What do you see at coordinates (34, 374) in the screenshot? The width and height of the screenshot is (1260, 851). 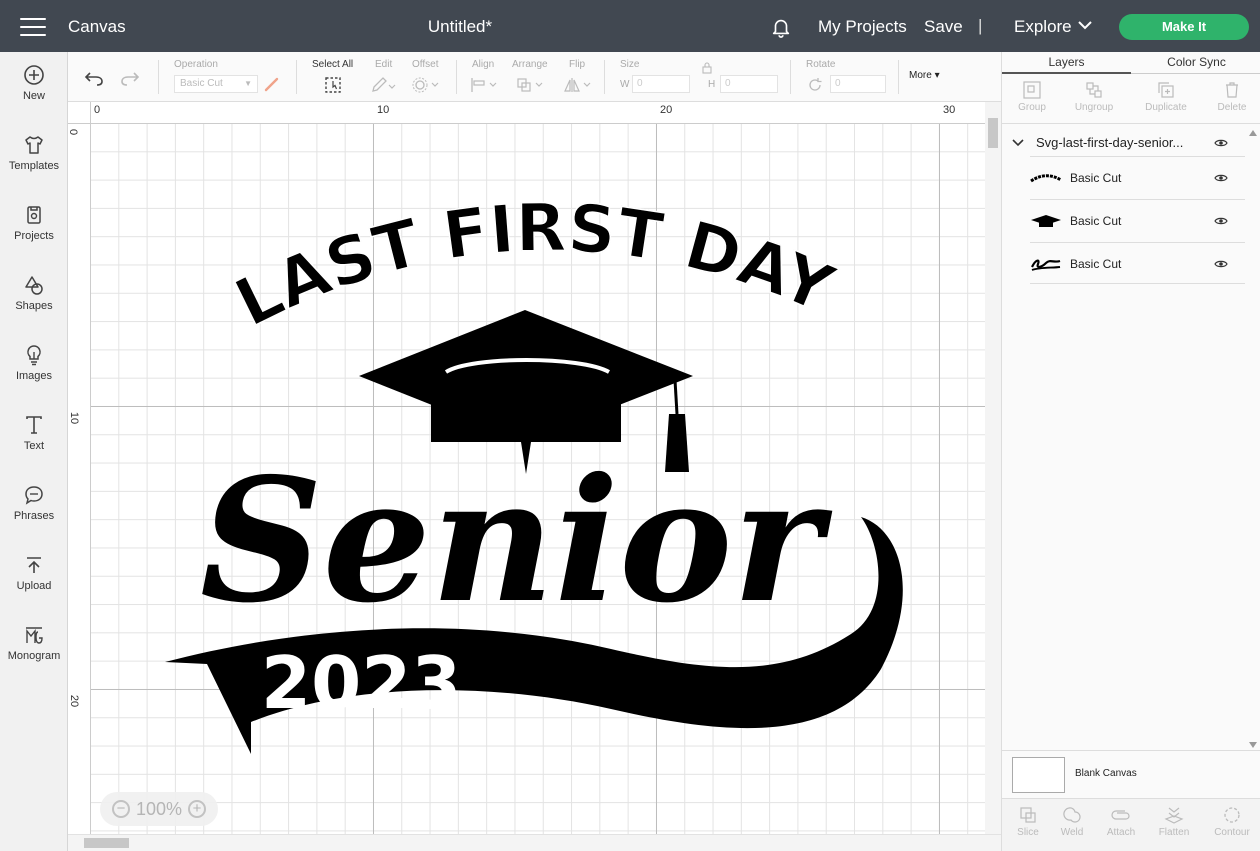 I see `sidebar-item-images: Images` at bounding box center [34, 374].